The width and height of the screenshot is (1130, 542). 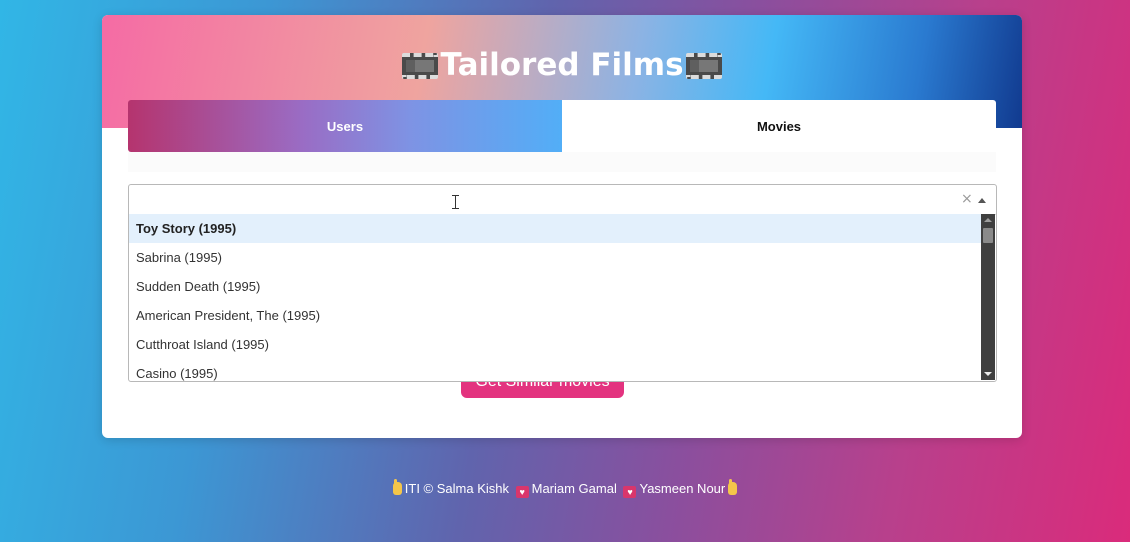 I want to click on movie-select-input: ×, so click(x=562, y=200).